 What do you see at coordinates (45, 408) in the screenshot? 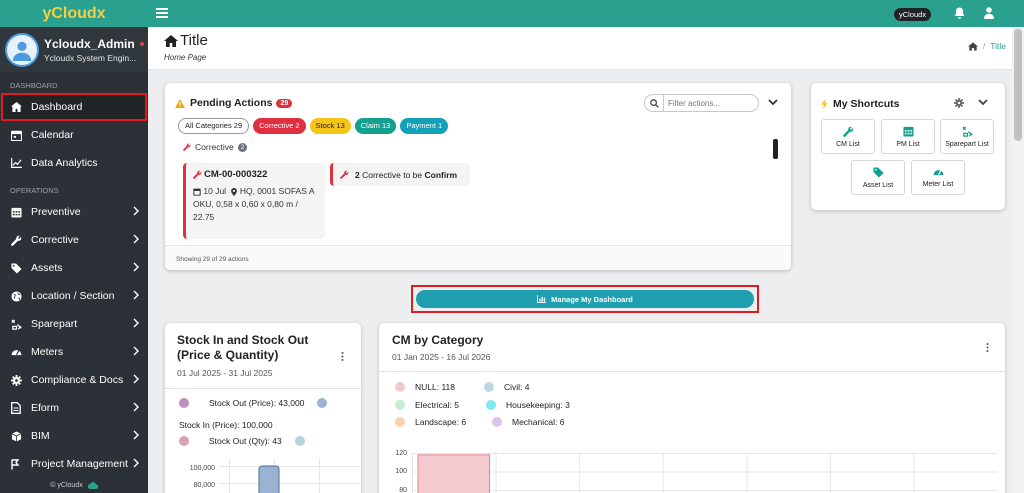
I see `sidebar-item-label: Eform` at bounding box center [45, 408].